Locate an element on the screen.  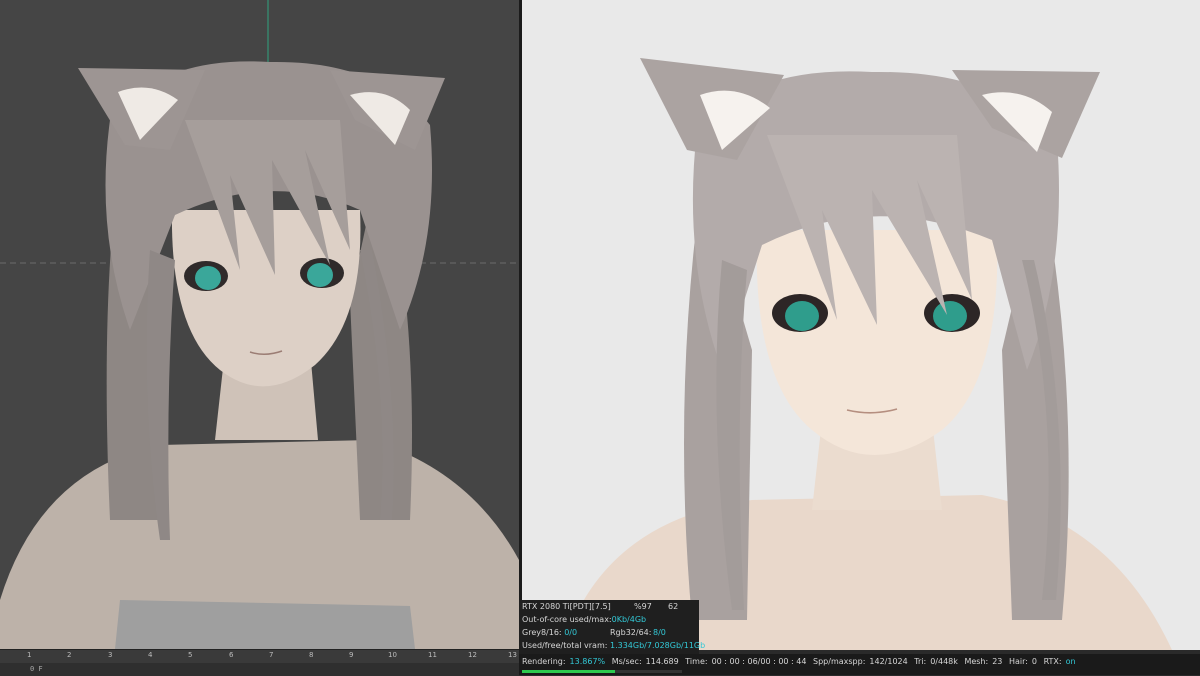
tri-label: Tri: is located at coordinates (920, 661).